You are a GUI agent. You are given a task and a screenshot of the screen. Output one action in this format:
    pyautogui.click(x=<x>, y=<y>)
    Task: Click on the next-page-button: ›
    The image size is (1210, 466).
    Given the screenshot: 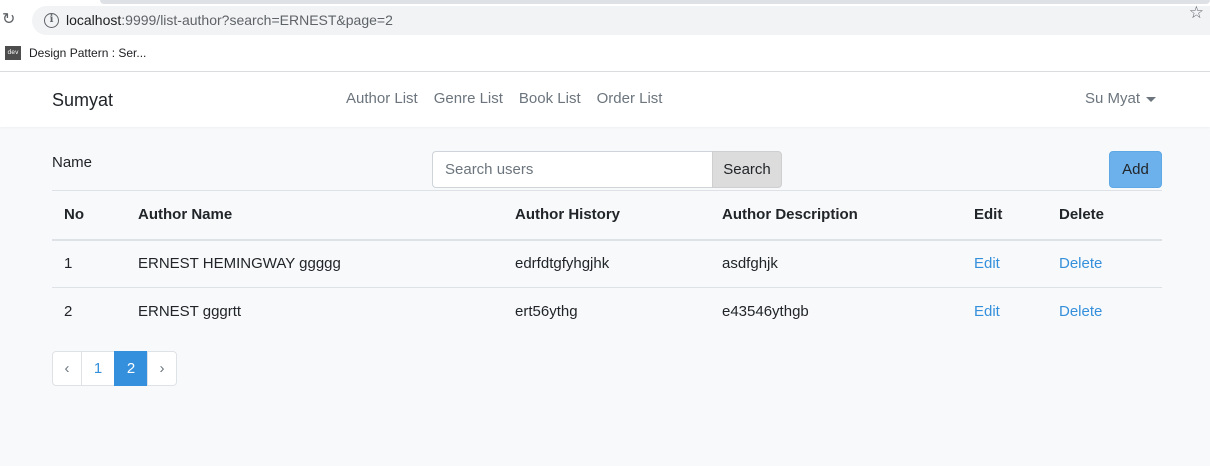 What is the action you would take?
    pyautogui.click(x=162, y=368)
    